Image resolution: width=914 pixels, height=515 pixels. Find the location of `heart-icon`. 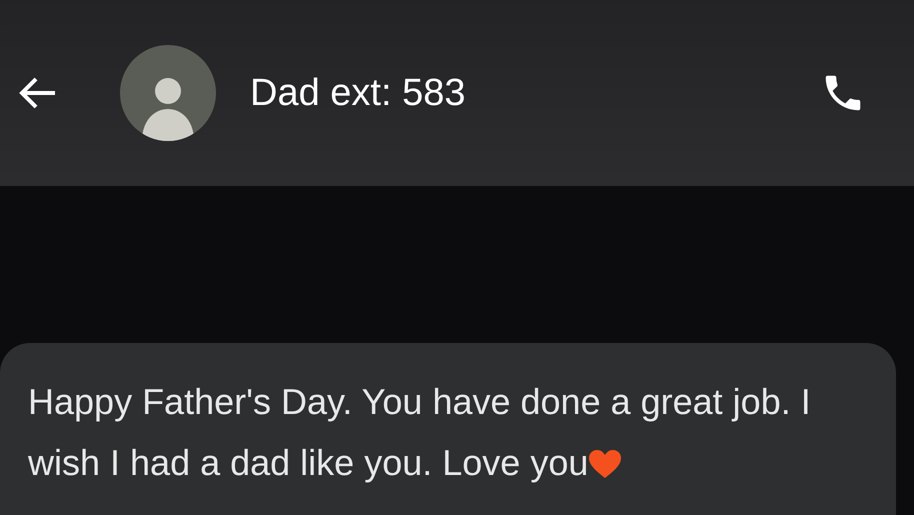

heart-icon is located at coordinates (605, 464).